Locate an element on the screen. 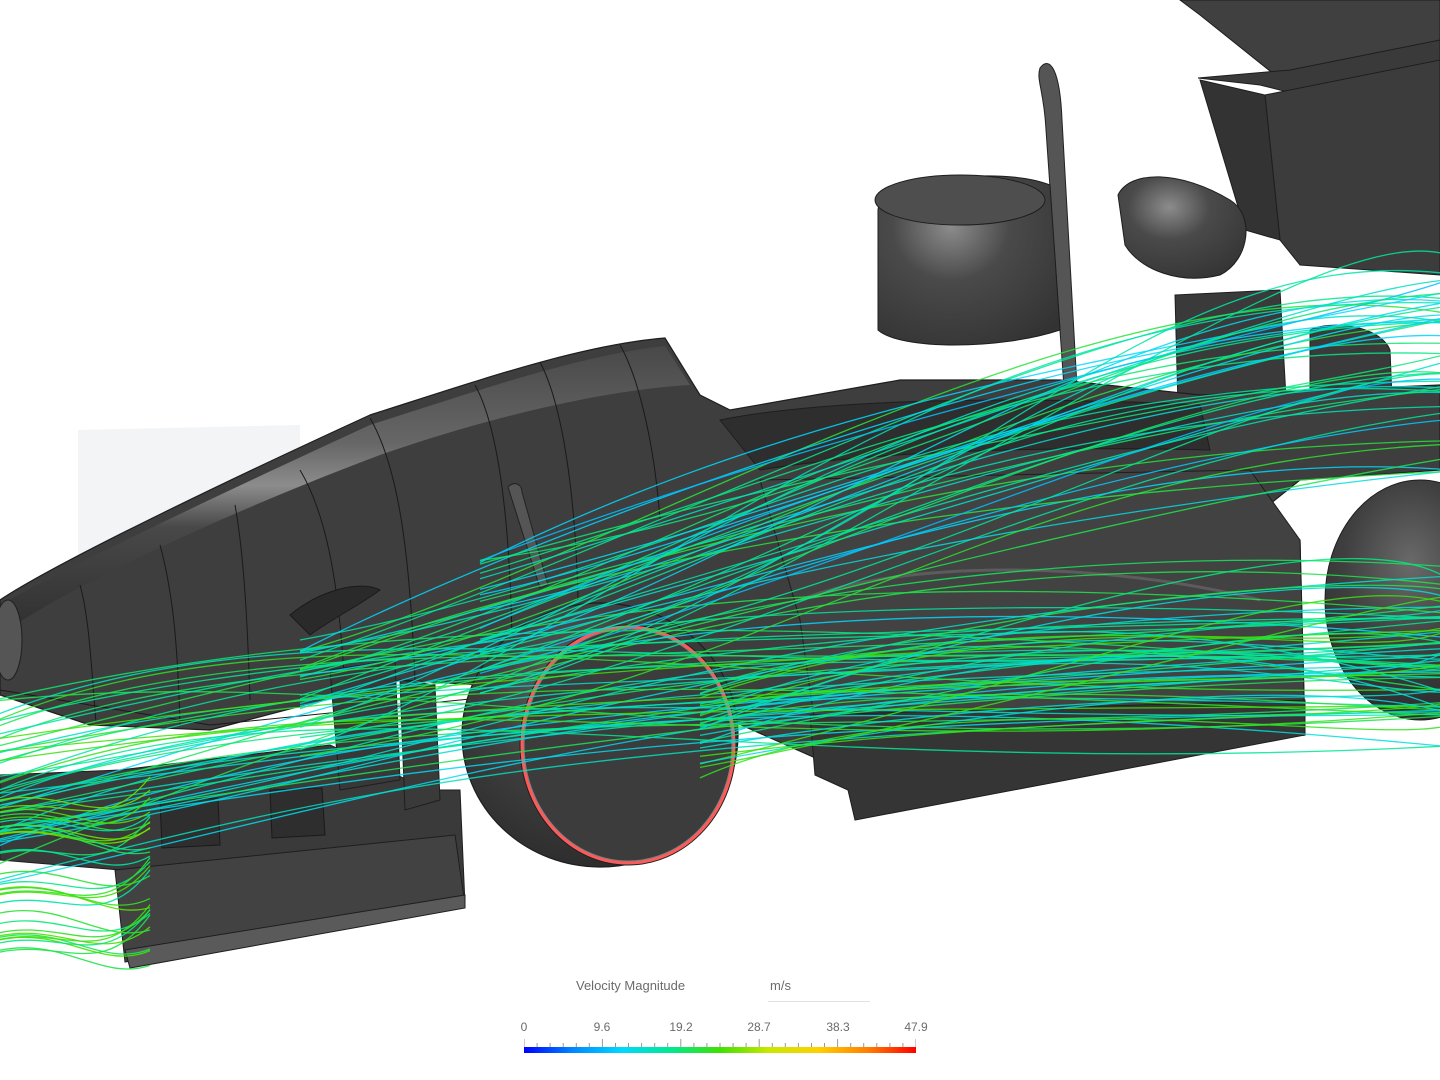  legend-tick-label: 19.2 is located at coordinates (681, 1027).